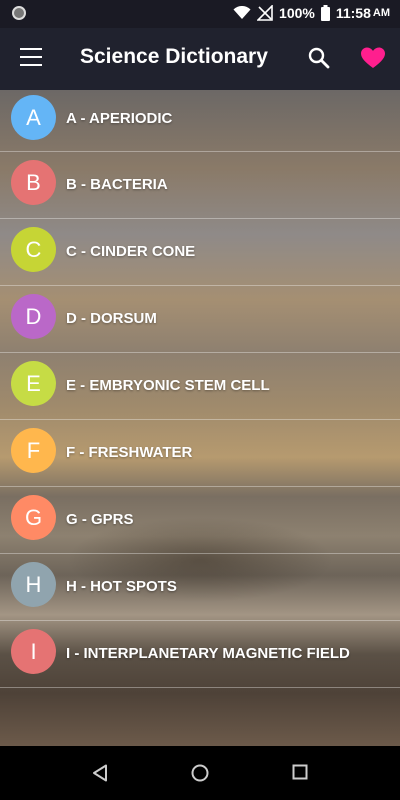 The image size is (400, 800). Describe the element at coordinates (265, 13) in the screenshot. I see `no-signal-icon` at that location.